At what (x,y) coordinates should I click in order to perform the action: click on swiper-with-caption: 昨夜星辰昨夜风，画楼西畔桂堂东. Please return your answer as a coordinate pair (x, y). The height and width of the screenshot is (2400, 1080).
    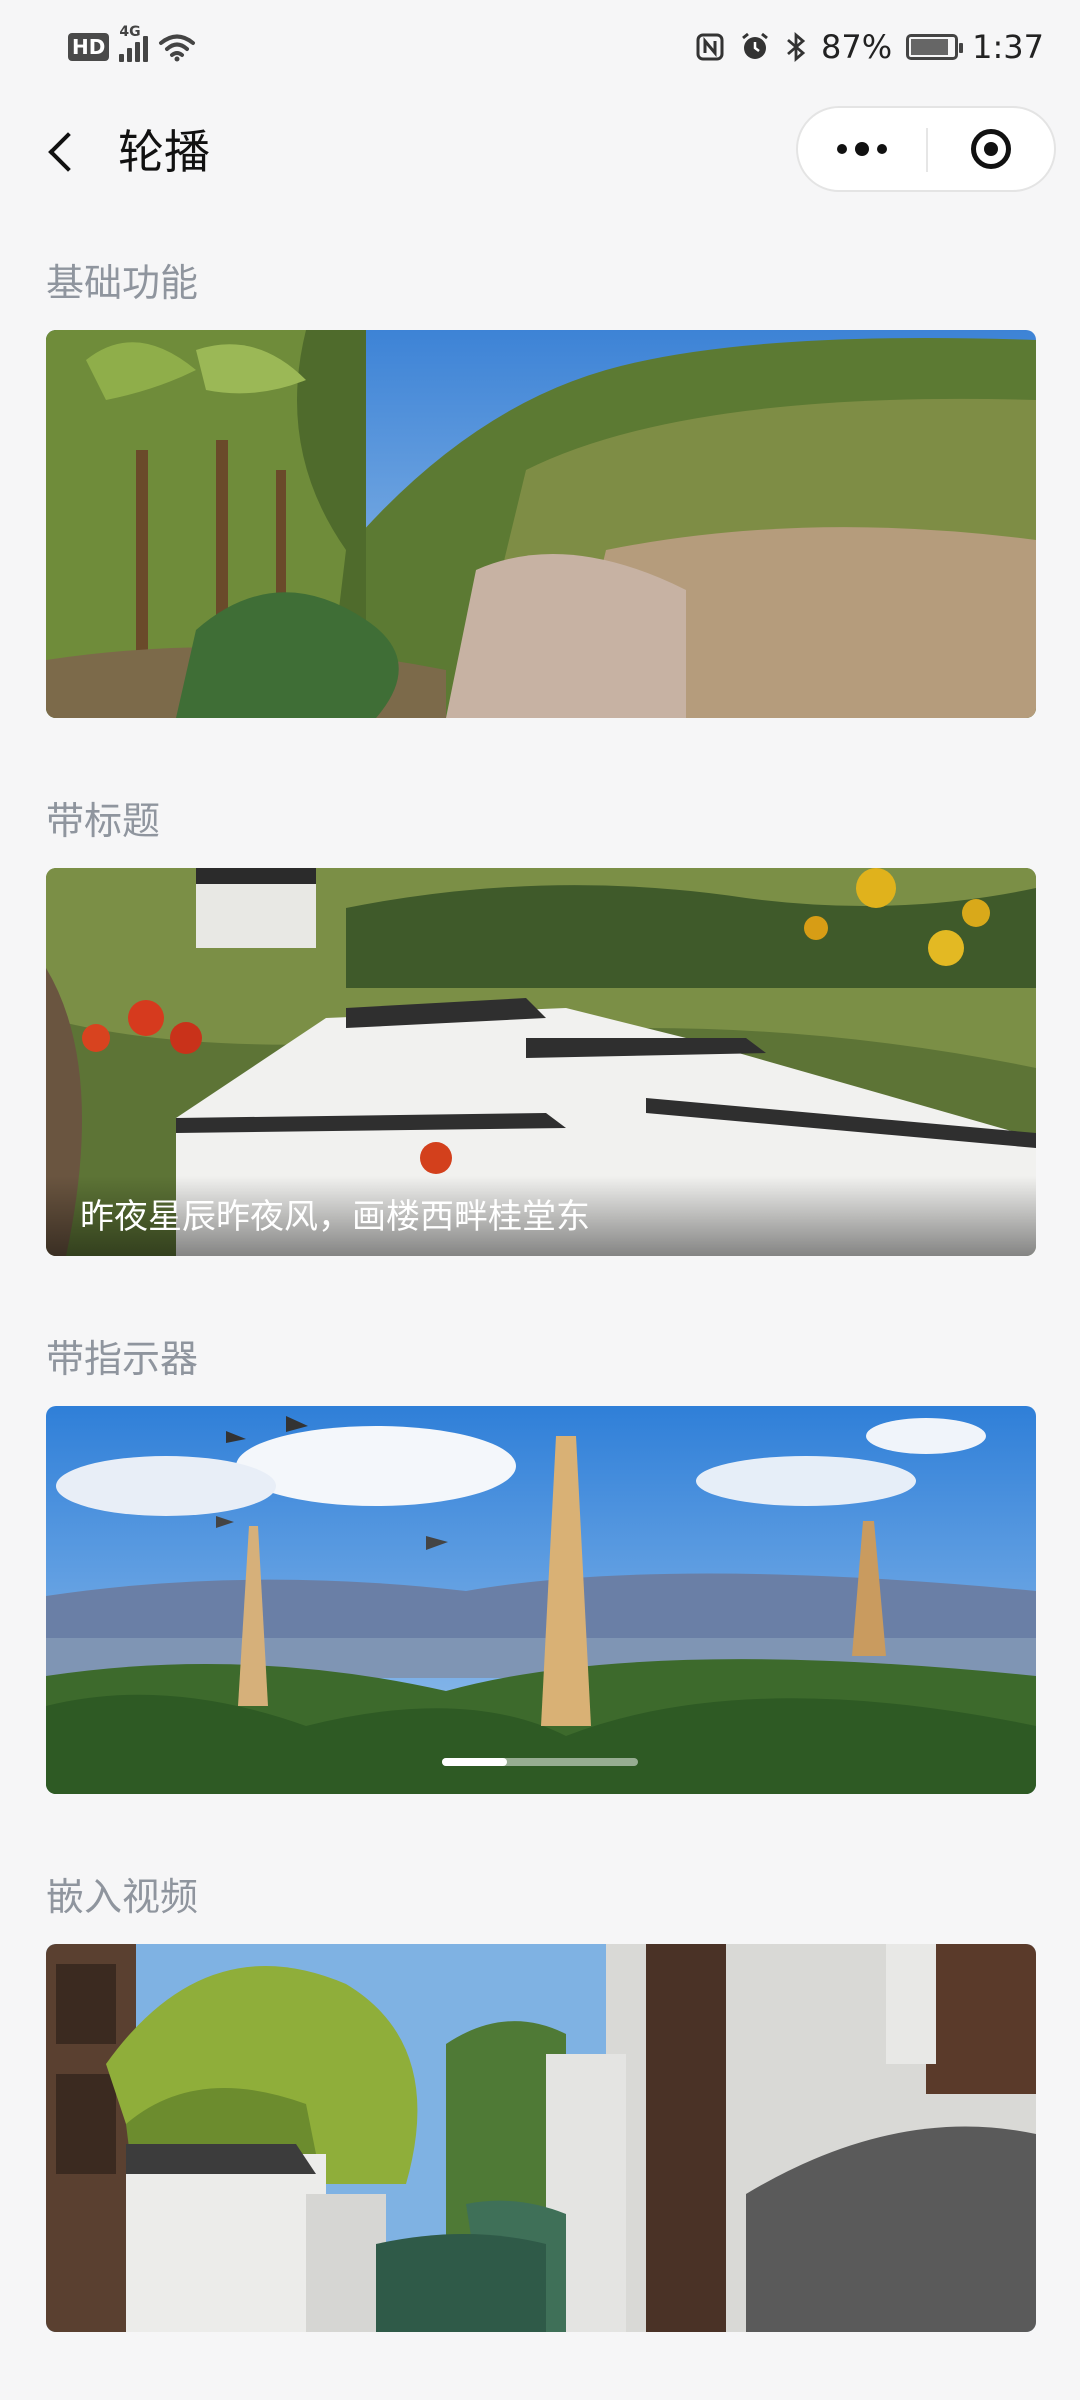
    Looking at the image, I should click on (541, 1062).